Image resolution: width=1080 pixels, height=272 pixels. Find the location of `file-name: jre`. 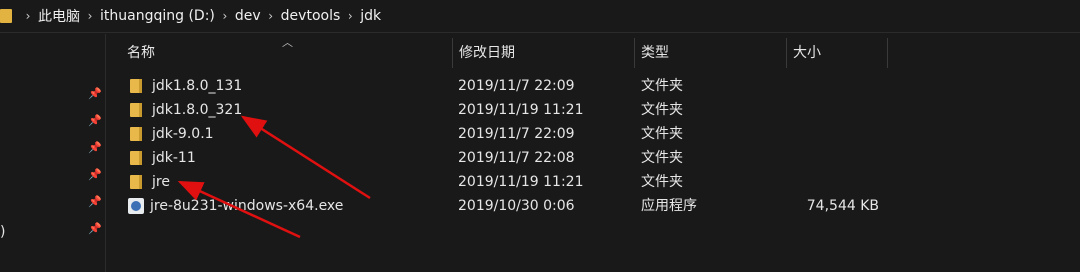

file-name: jre is located at coordinates (161, 182).